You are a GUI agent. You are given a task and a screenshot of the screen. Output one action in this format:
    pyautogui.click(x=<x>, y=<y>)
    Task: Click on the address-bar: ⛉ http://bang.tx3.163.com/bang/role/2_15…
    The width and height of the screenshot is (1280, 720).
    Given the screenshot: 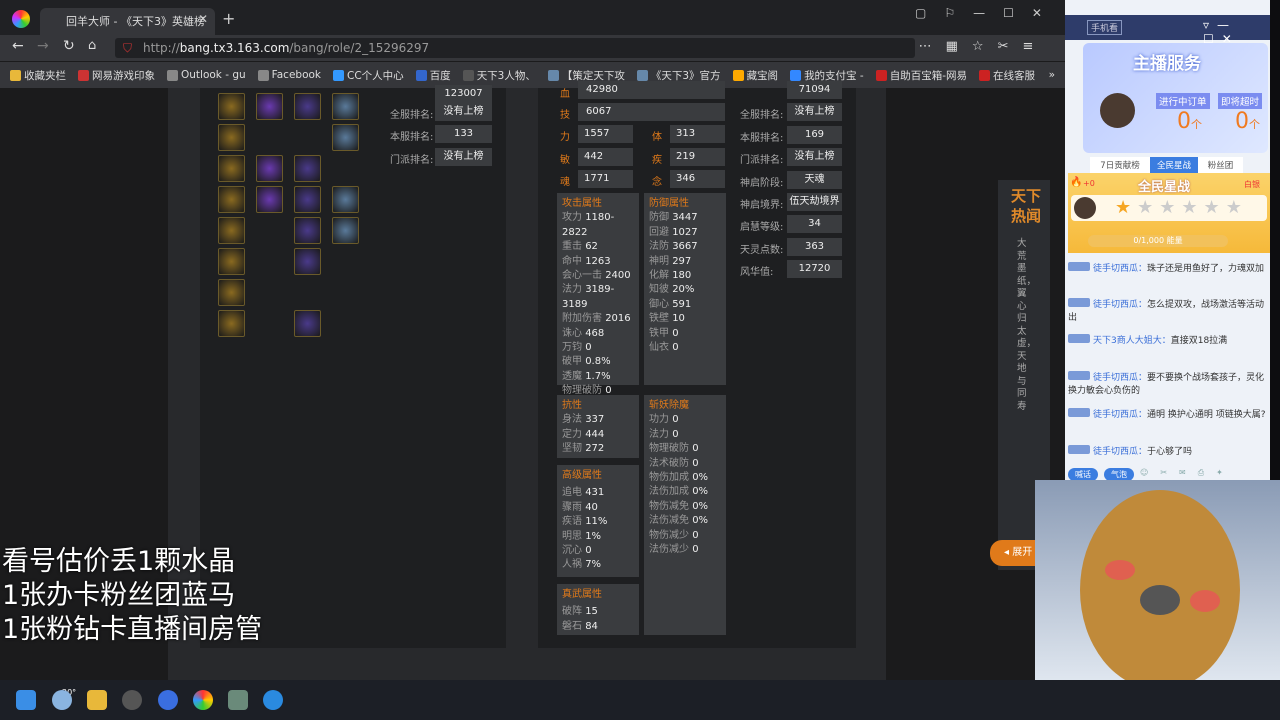 What is the action you would take?
    pyautogui.click(x=515, y=48)
    